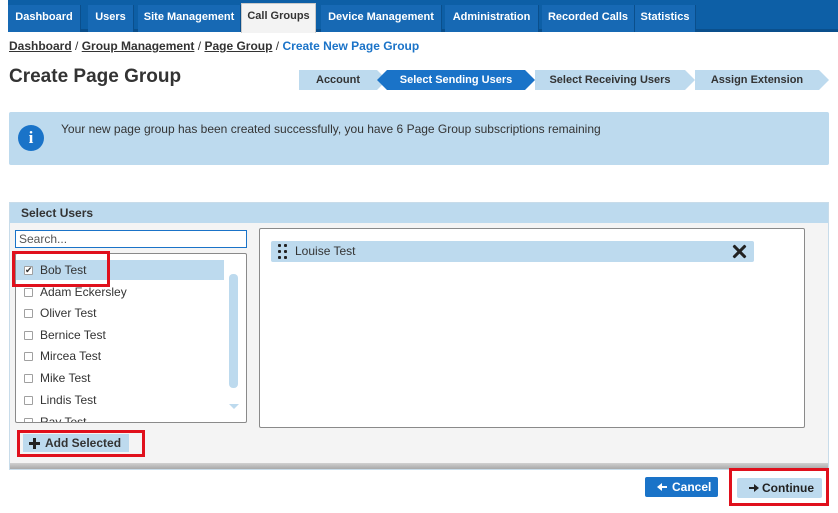 The height and width of the screenshot is (513, 838). I want to click on user-label: Mircea Test, so click(71, 356).